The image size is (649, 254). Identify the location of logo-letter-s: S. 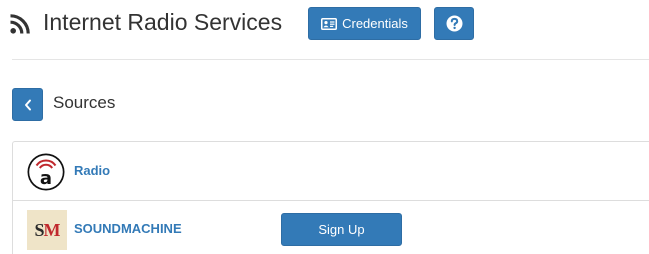
(39, 229).